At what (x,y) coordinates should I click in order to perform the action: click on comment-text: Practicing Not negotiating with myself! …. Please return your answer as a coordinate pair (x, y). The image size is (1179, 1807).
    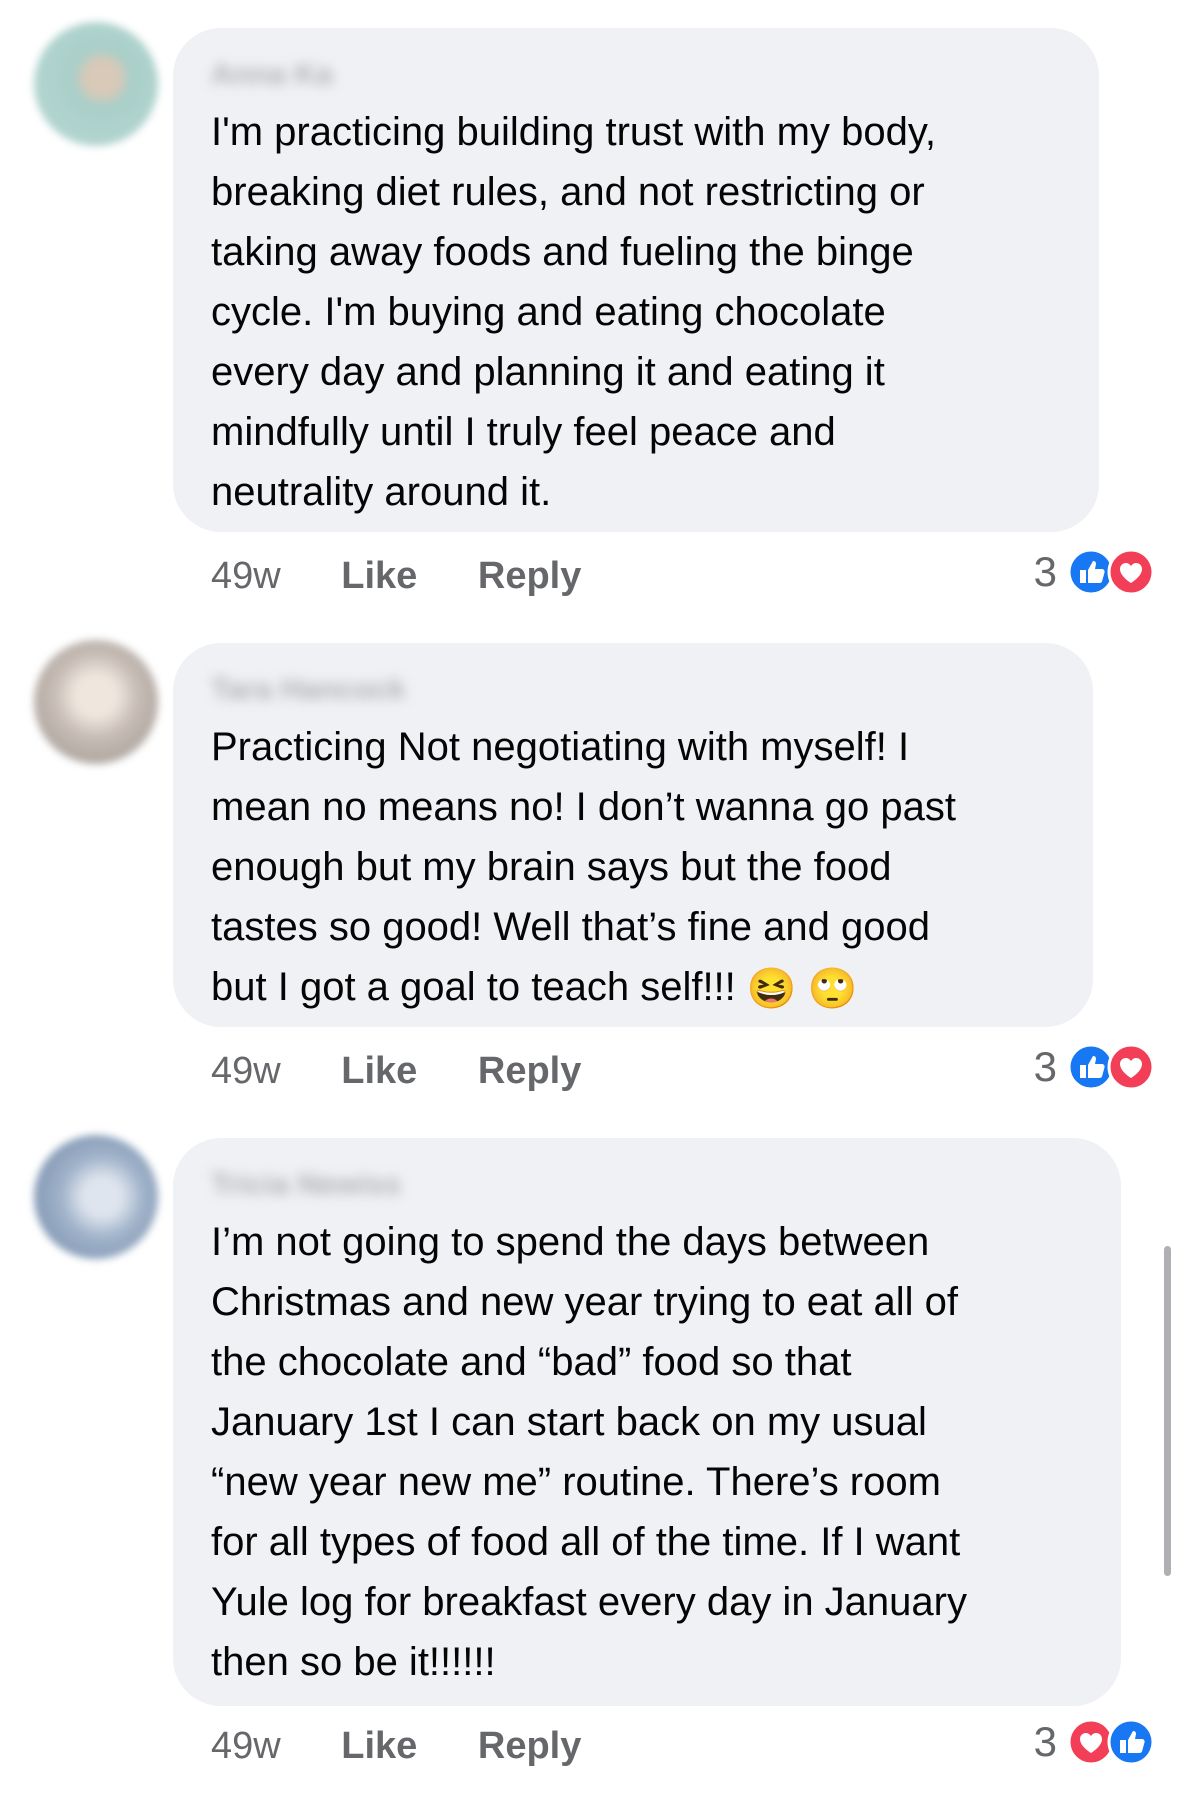
    Looking at the image, I should click on (634, 868).